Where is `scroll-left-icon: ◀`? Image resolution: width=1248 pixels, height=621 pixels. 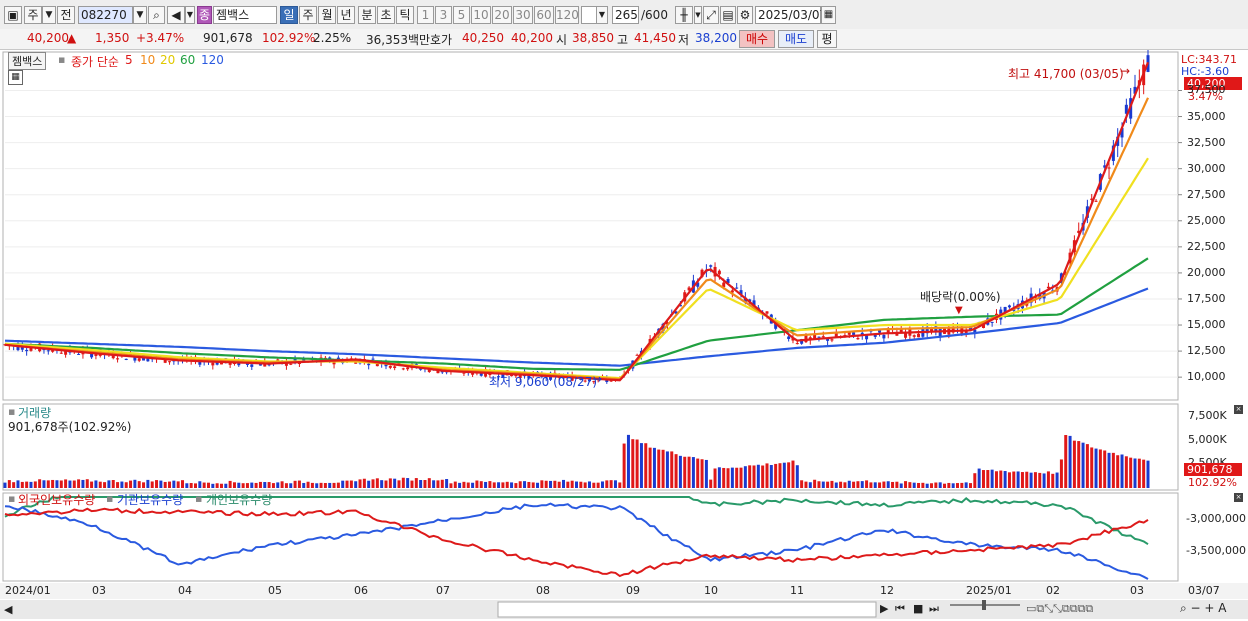
scroll-left-icon: ◀ is located at coordinates (8, 609).